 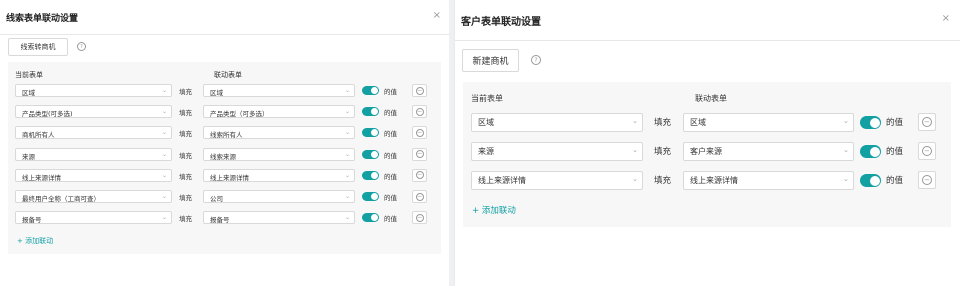 What do you see at coordinates (42, 19) in the screenshot?
I see `dialog-title: 线索表单联动设置` at bounding box center [42, 19].